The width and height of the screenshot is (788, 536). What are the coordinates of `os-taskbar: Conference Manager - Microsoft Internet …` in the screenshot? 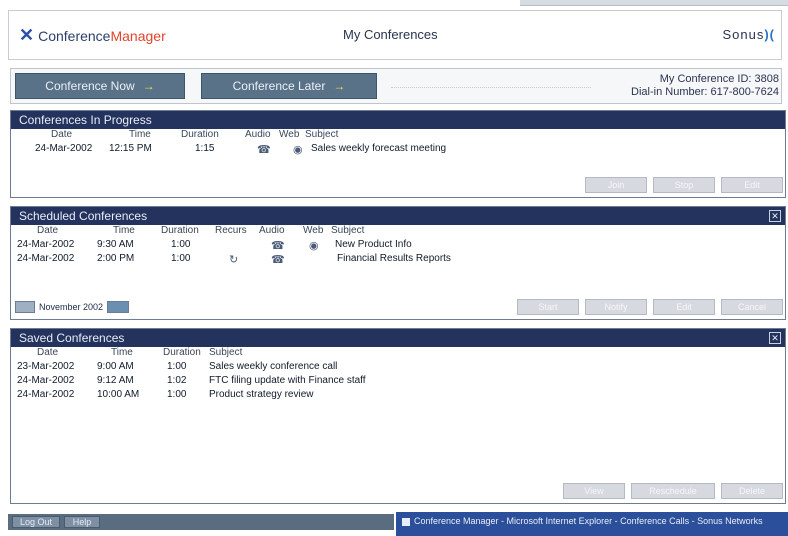 It's located at (592, 524).